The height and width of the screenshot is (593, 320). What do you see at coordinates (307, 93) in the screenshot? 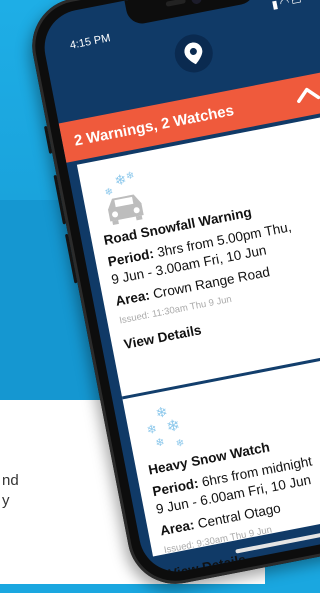
I see `chevron-up-icon` at bounding box center [307, 93].